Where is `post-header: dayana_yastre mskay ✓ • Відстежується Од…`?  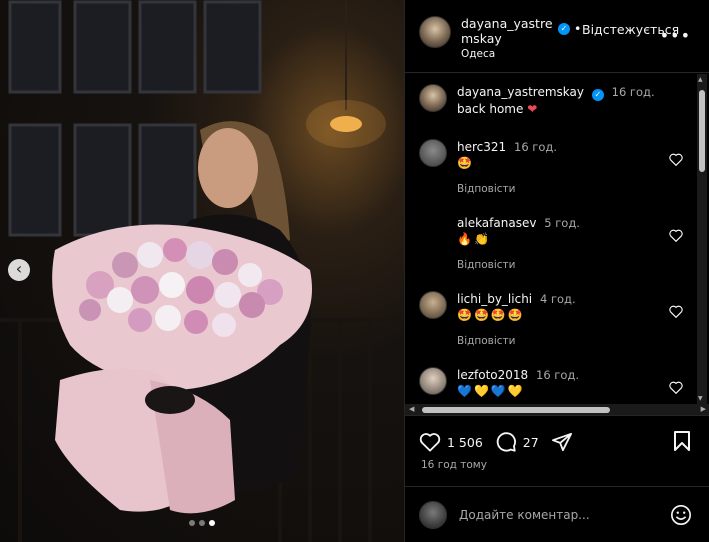
post-header: dayana_yastre mskay ✓ • Відстежується Од… is located at coordinates (557, 36).